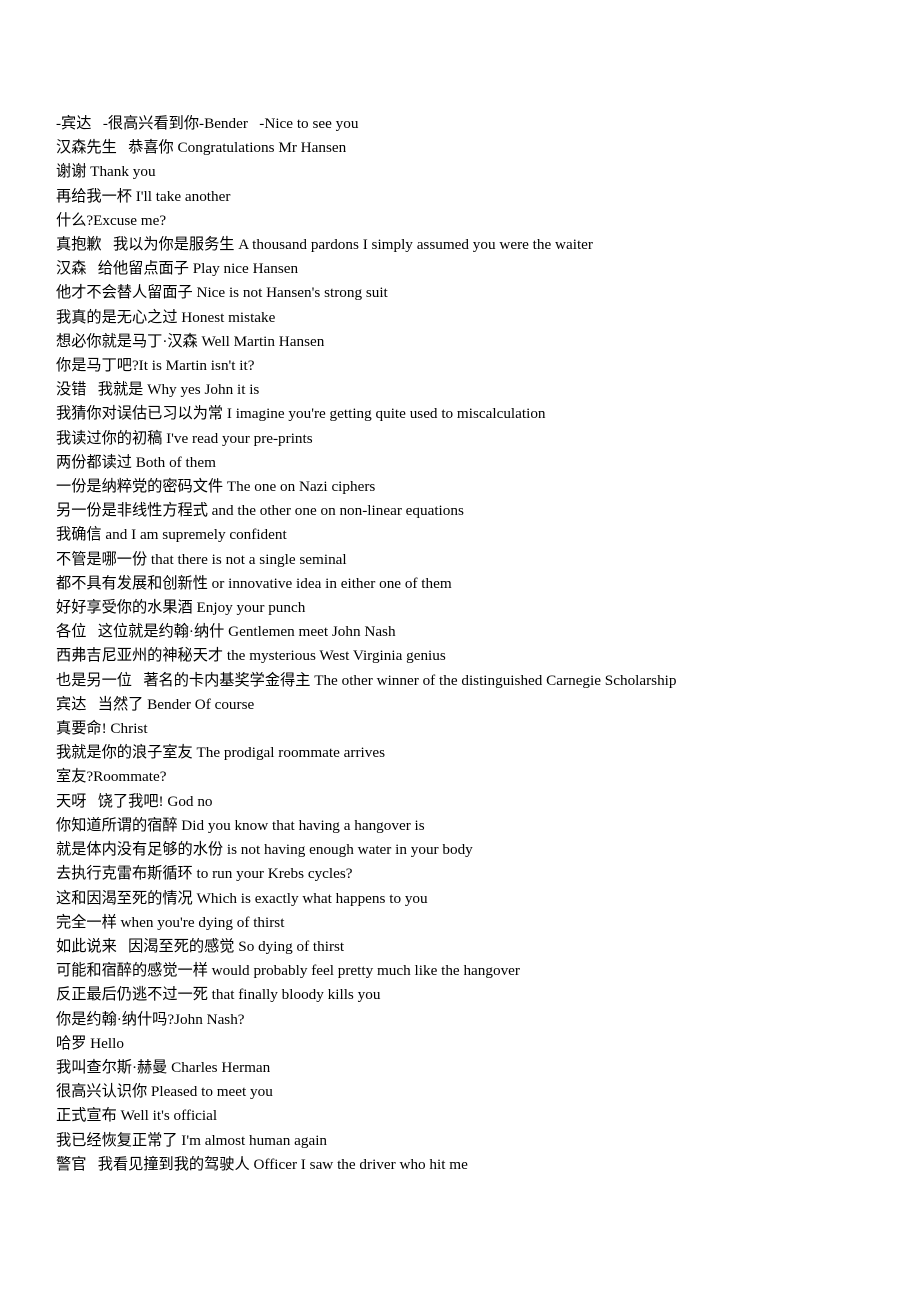  What do you see at coordinates (216, 487) in the screenshot?
I see `subtitle-line: 一份是纳粹党的密码文件 The one on Nazi ciphers` at bounding box center [216, 487].